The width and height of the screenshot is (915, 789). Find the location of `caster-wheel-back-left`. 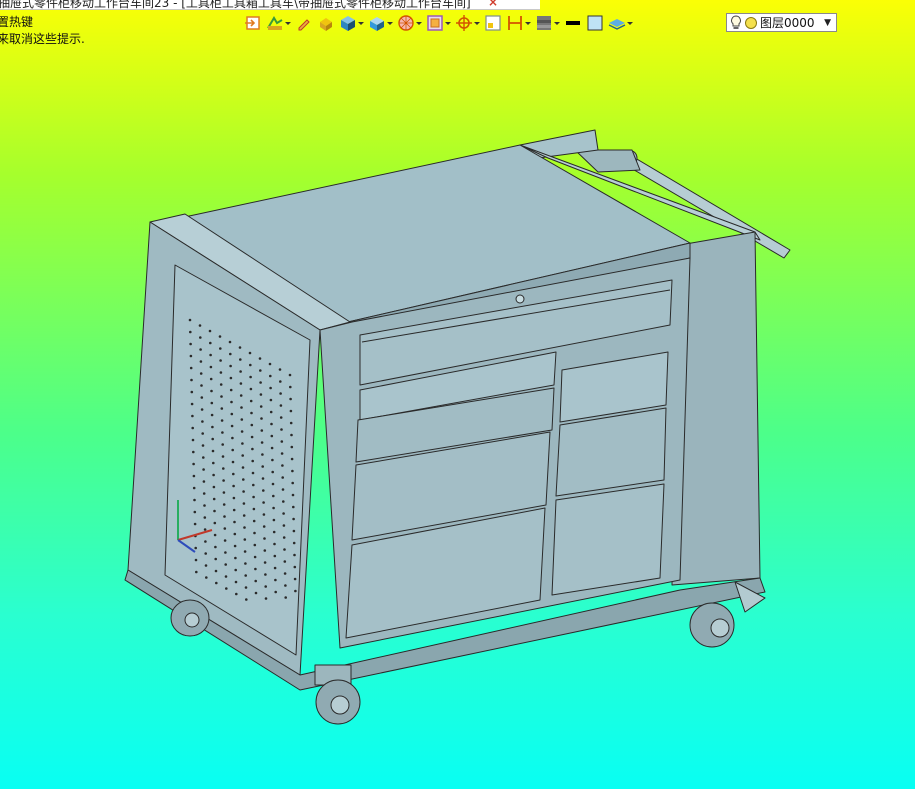

caster-wheel-back-left is located at coordinates (190, 618).